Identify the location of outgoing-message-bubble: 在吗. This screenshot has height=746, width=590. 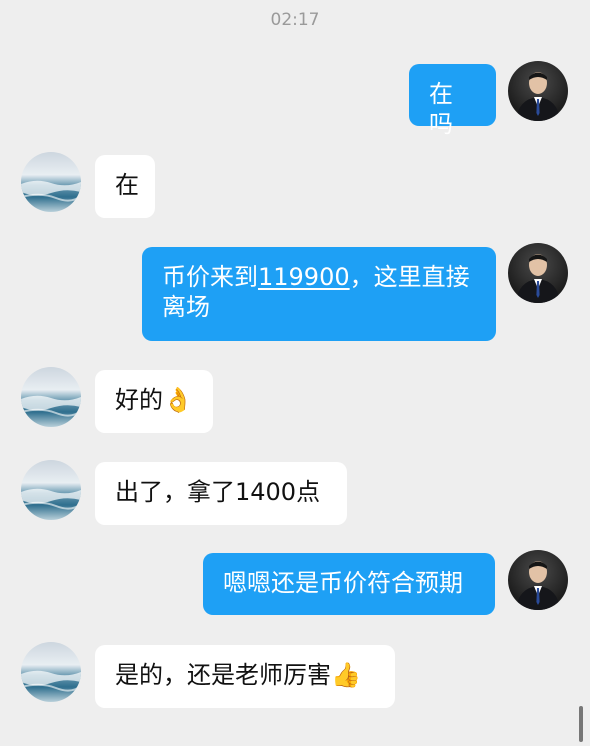
(452, 101).